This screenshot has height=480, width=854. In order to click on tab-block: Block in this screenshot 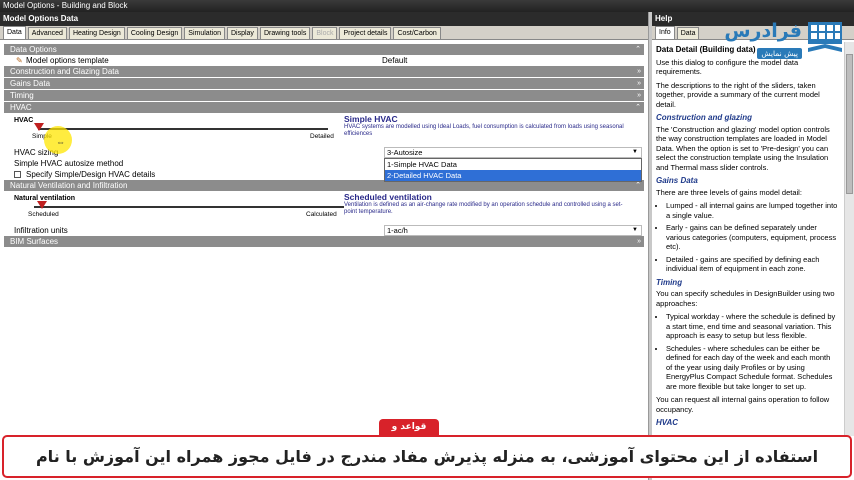, I will do `click(325, 33)`.